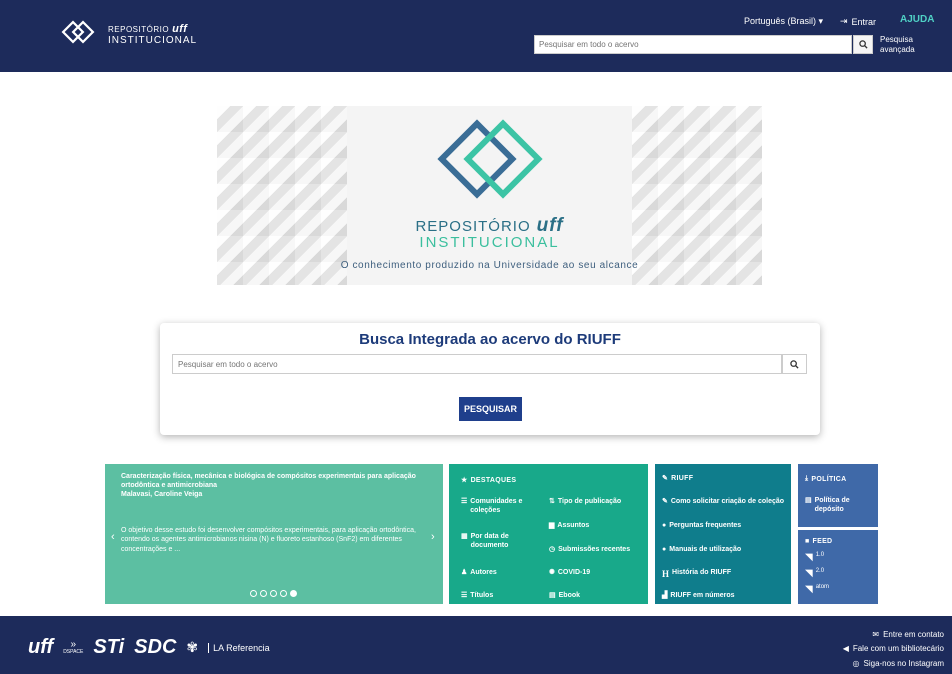 The width and height of the screenshot is (952, 674). I want to click on document-icon: ▤, so click(808, 500).